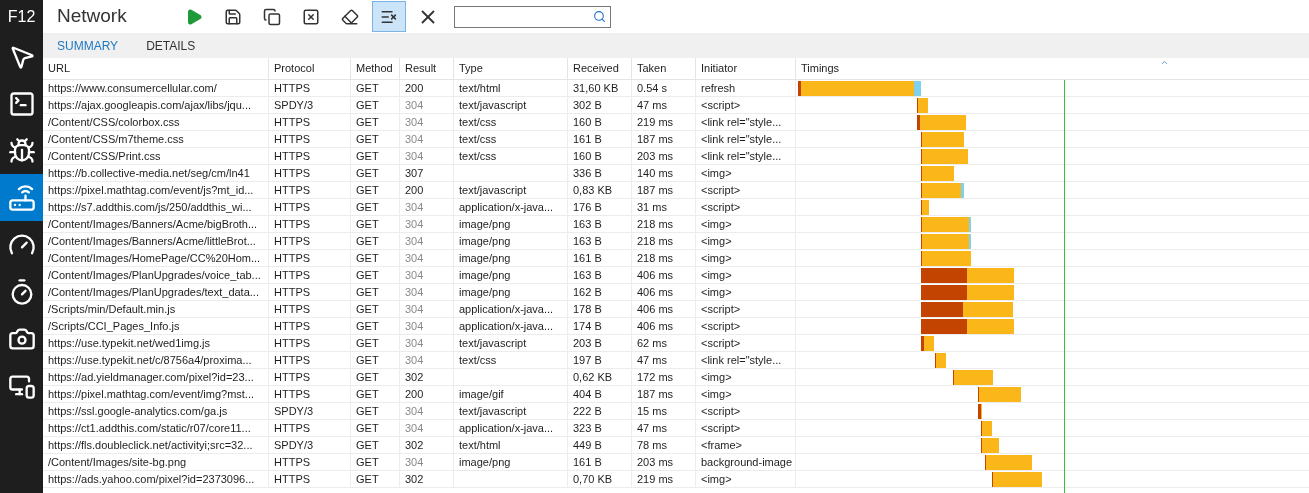 Image resolution: width=1309 pixels, height=493 pixels. Describe the element at coordinates (92, 16) in the screenshot. I see `tool-title: Network` at that location.